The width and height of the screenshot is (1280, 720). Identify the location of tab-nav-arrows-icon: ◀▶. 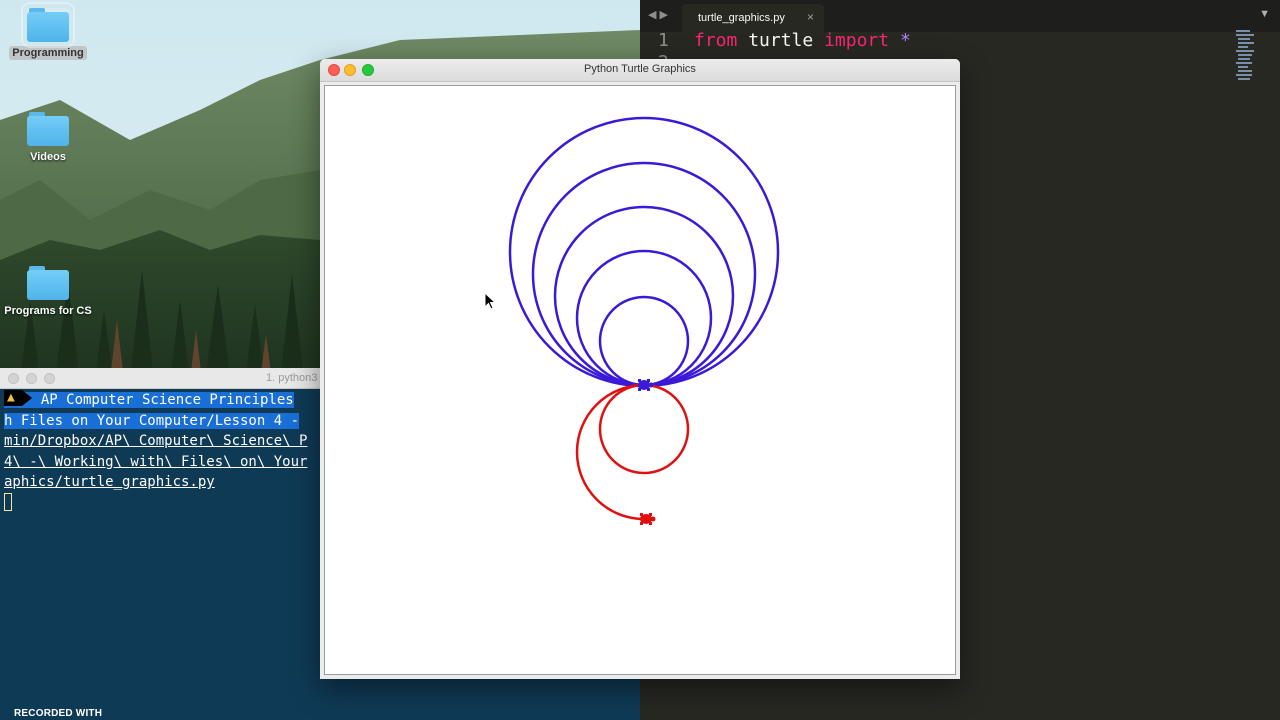
(659, 14).